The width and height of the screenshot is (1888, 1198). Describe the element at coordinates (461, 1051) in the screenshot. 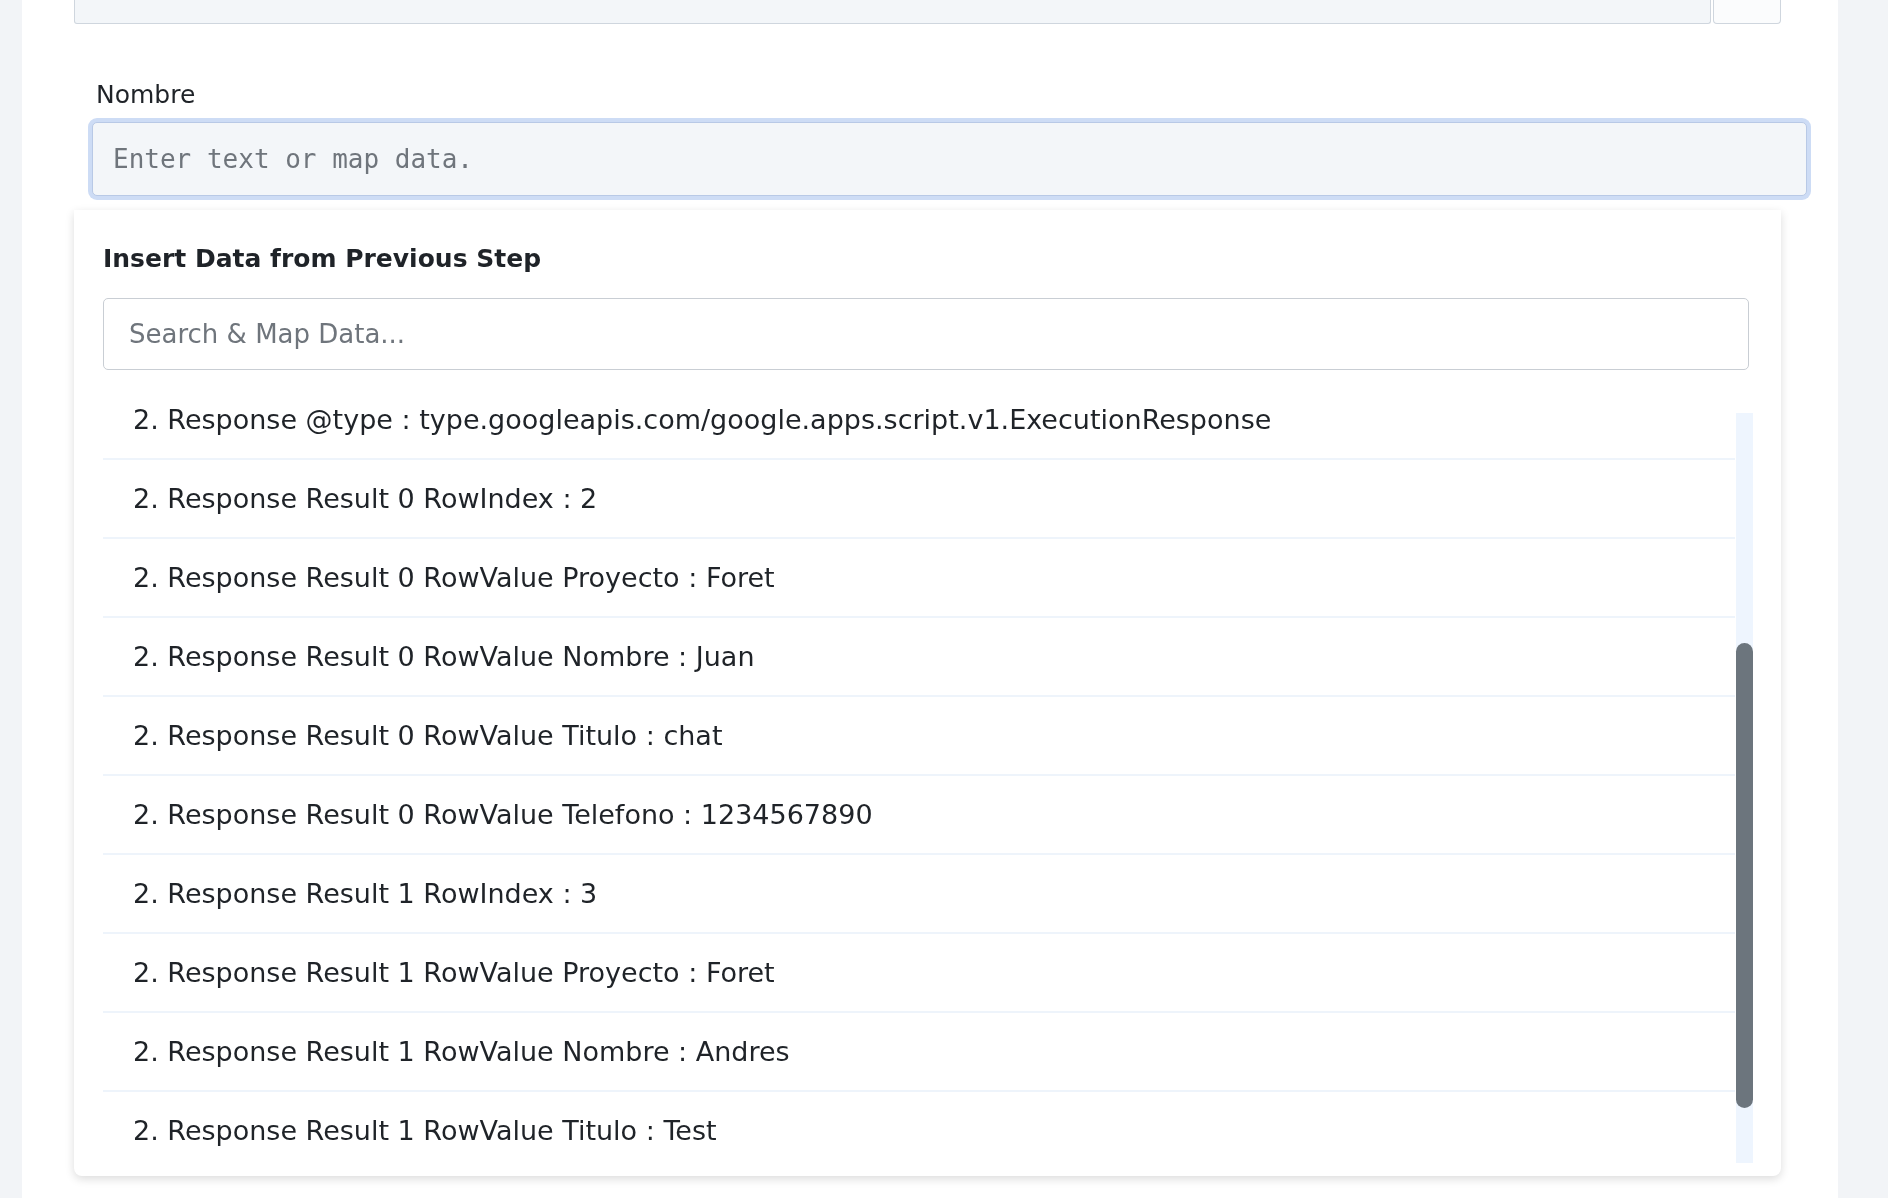

I see `data-option: 2. Response Result 1 RowValue Nombre : Andres` at that location.